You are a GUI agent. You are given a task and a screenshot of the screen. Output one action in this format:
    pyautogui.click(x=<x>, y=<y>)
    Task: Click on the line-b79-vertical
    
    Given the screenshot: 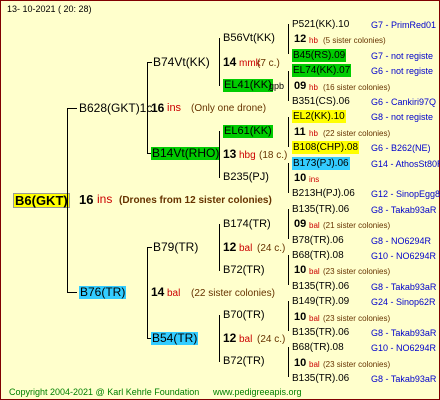 What is the action you would take?
    pyautogui.click(x=219, y=247)
    